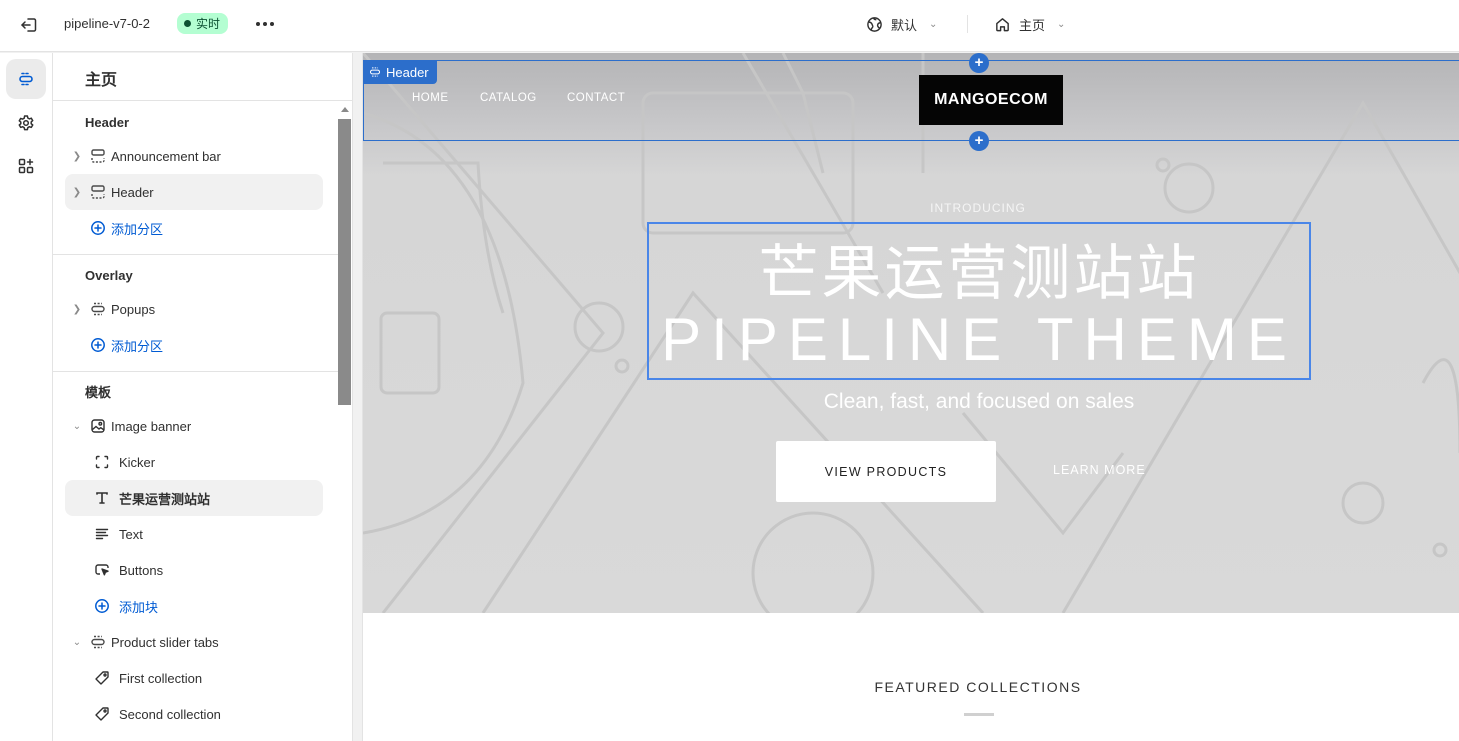 This screenshot has width=1459, height=741. I want to click on store-logo: MANGOECOM, so click(991, 100).